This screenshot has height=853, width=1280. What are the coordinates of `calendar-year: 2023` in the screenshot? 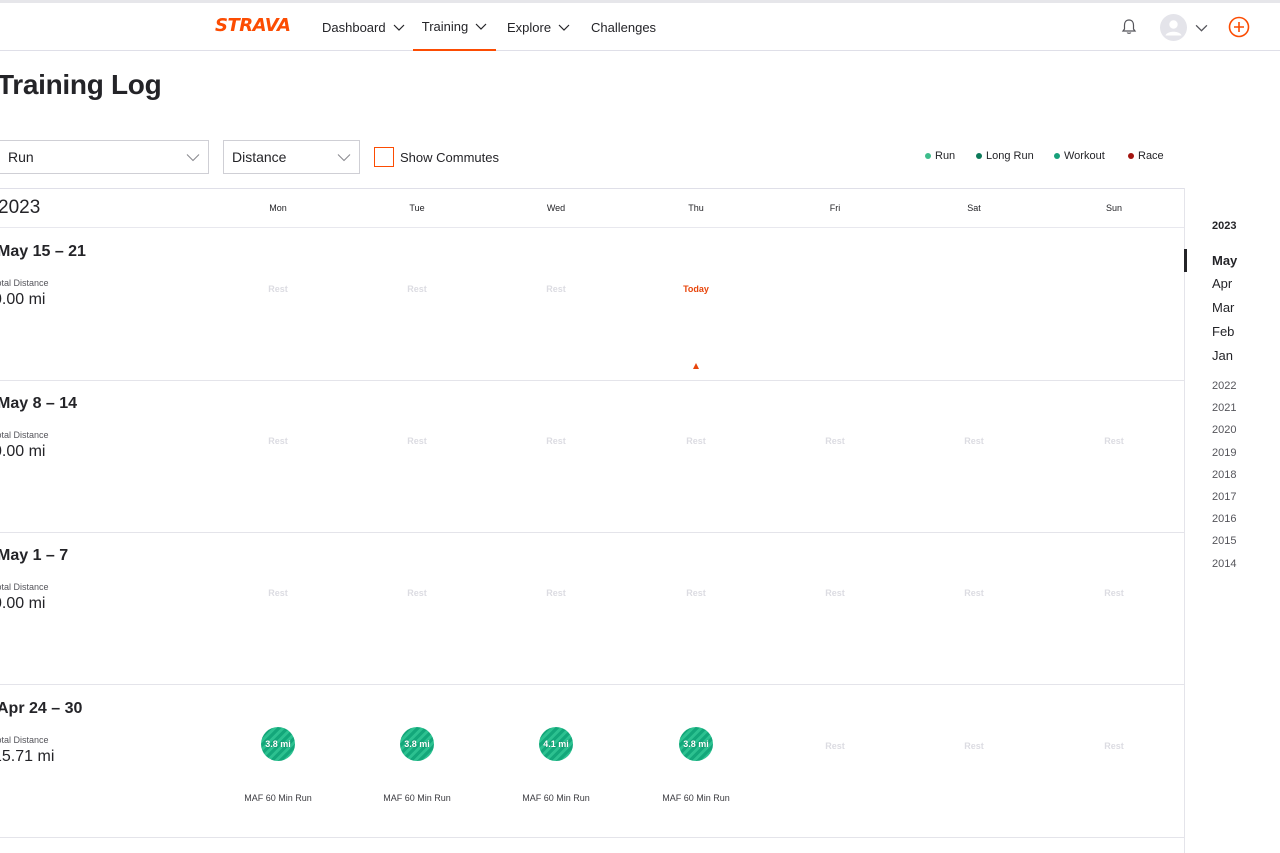 It's located at (20, 207).